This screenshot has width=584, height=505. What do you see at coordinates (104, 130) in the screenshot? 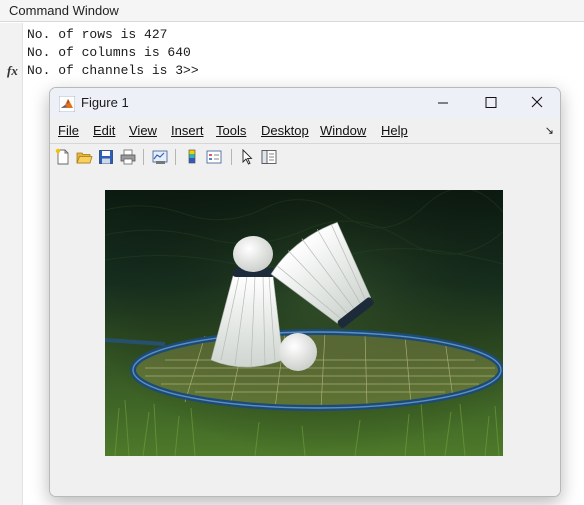
I see `menu-edit: Edit` at bounding box center [104, 130].